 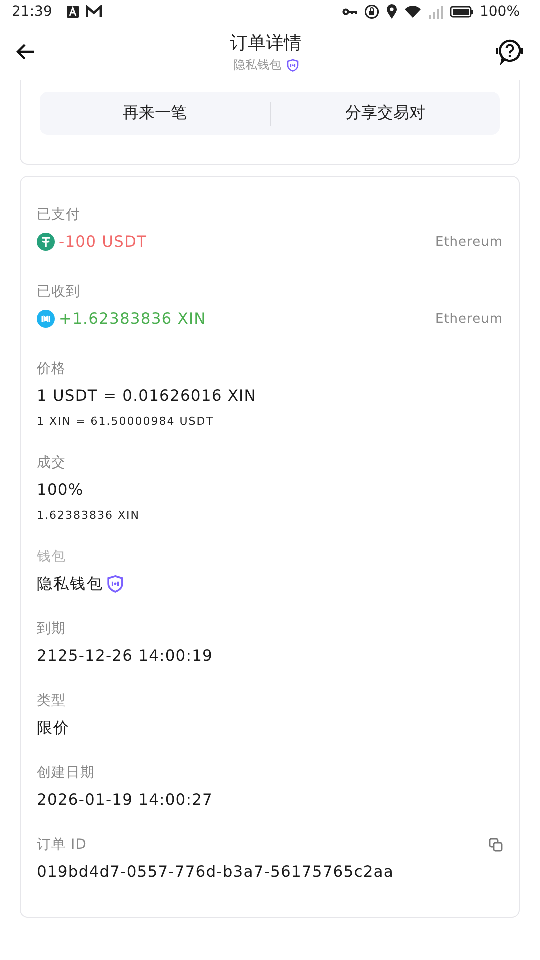 What do you see at coordinates (125, 800) in the screenshot?
I see `field-value: 2026-01-19 14:00:27` at bounding box center [125, 800].